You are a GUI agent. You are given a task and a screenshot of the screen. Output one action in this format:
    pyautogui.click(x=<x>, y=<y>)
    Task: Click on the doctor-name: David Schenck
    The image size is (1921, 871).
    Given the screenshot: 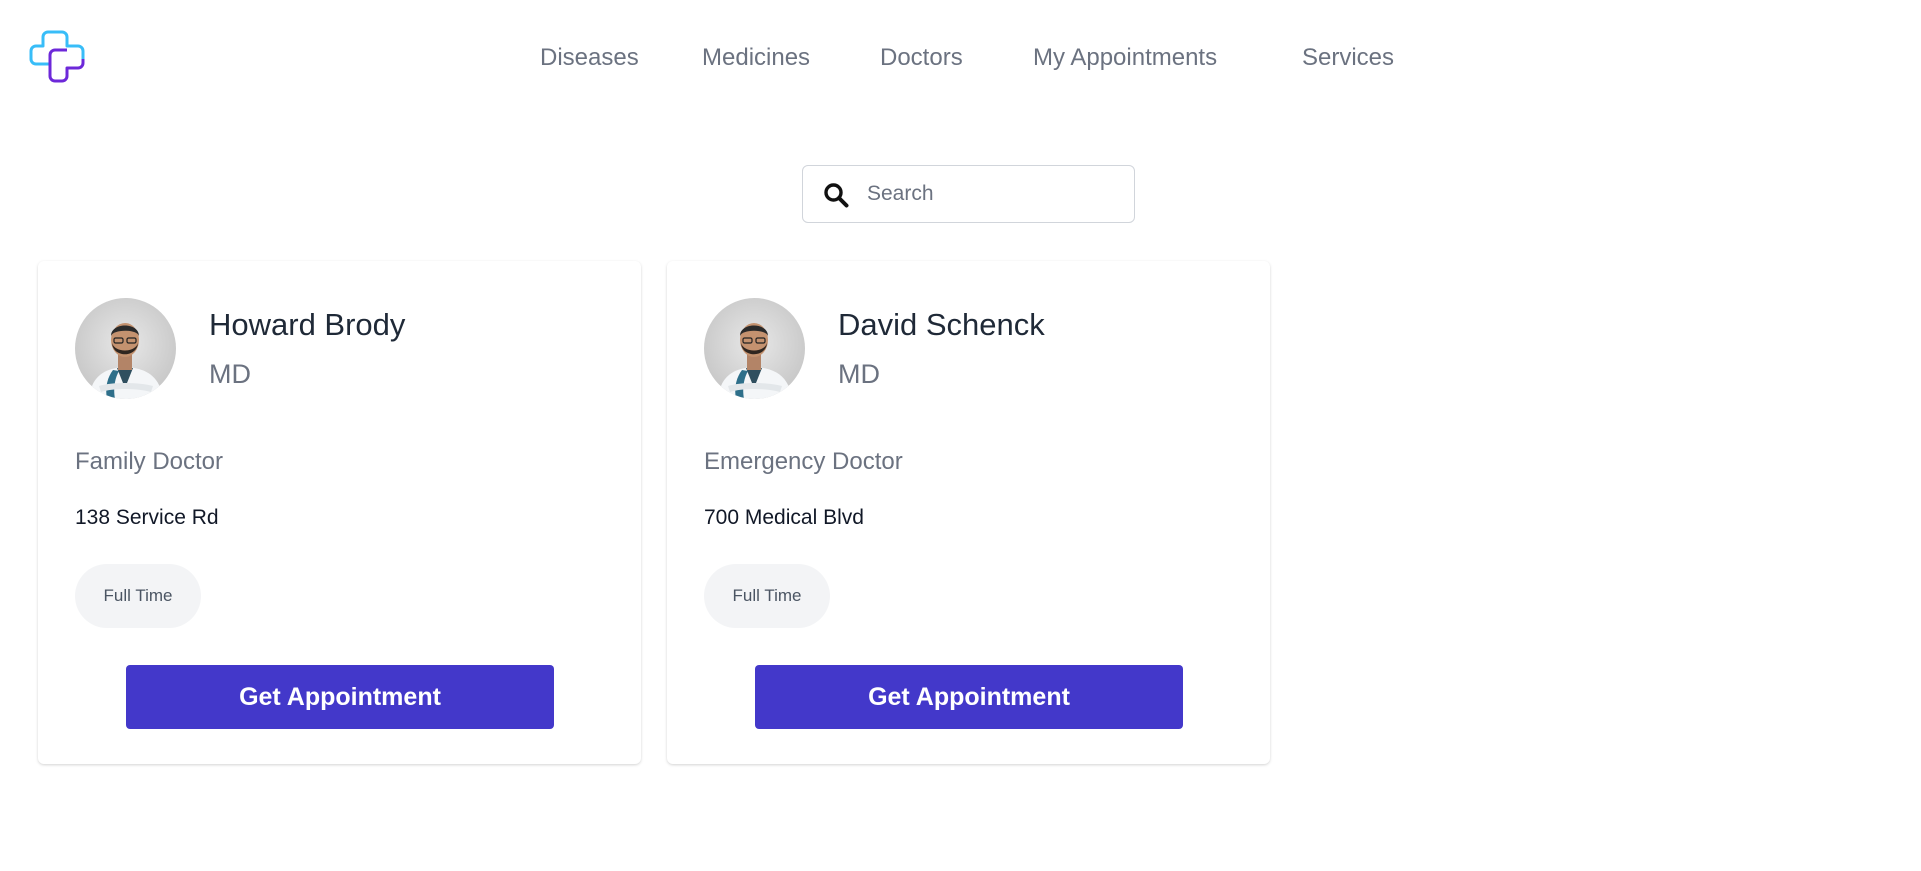 What is the action you would take?
    pyautogui.click(x=941, y=324)
    